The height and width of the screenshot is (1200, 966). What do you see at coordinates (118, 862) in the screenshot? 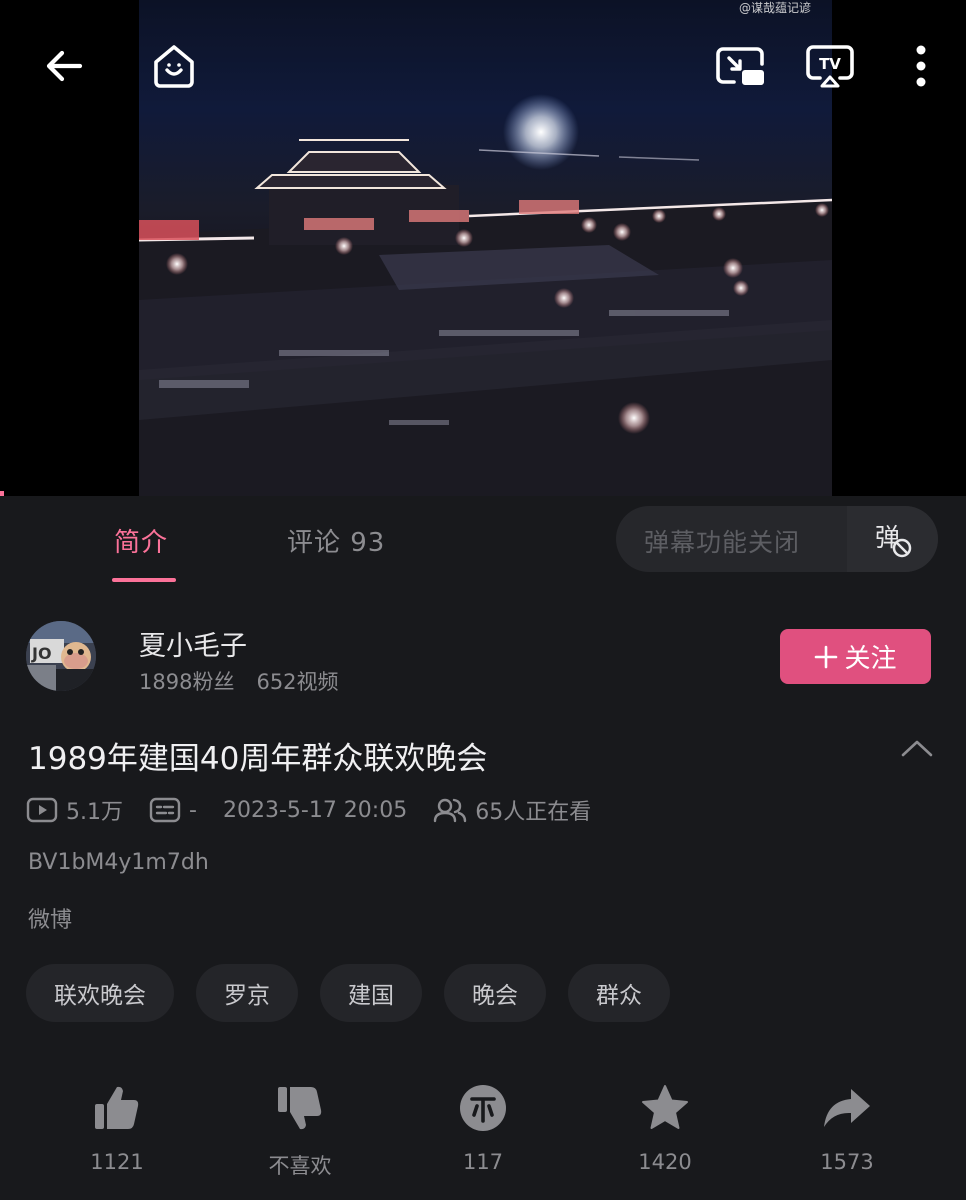
I see `bv-id: BV1bM4y1m7dh` at bounding box center [118, 862].